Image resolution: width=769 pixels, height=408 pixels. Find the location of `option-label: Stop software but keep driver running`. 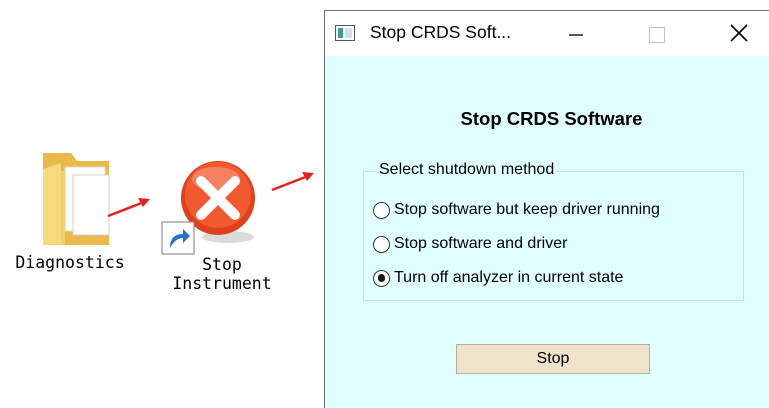

option-label: Stop software but keep driver running is located at coordinates (527, 209).